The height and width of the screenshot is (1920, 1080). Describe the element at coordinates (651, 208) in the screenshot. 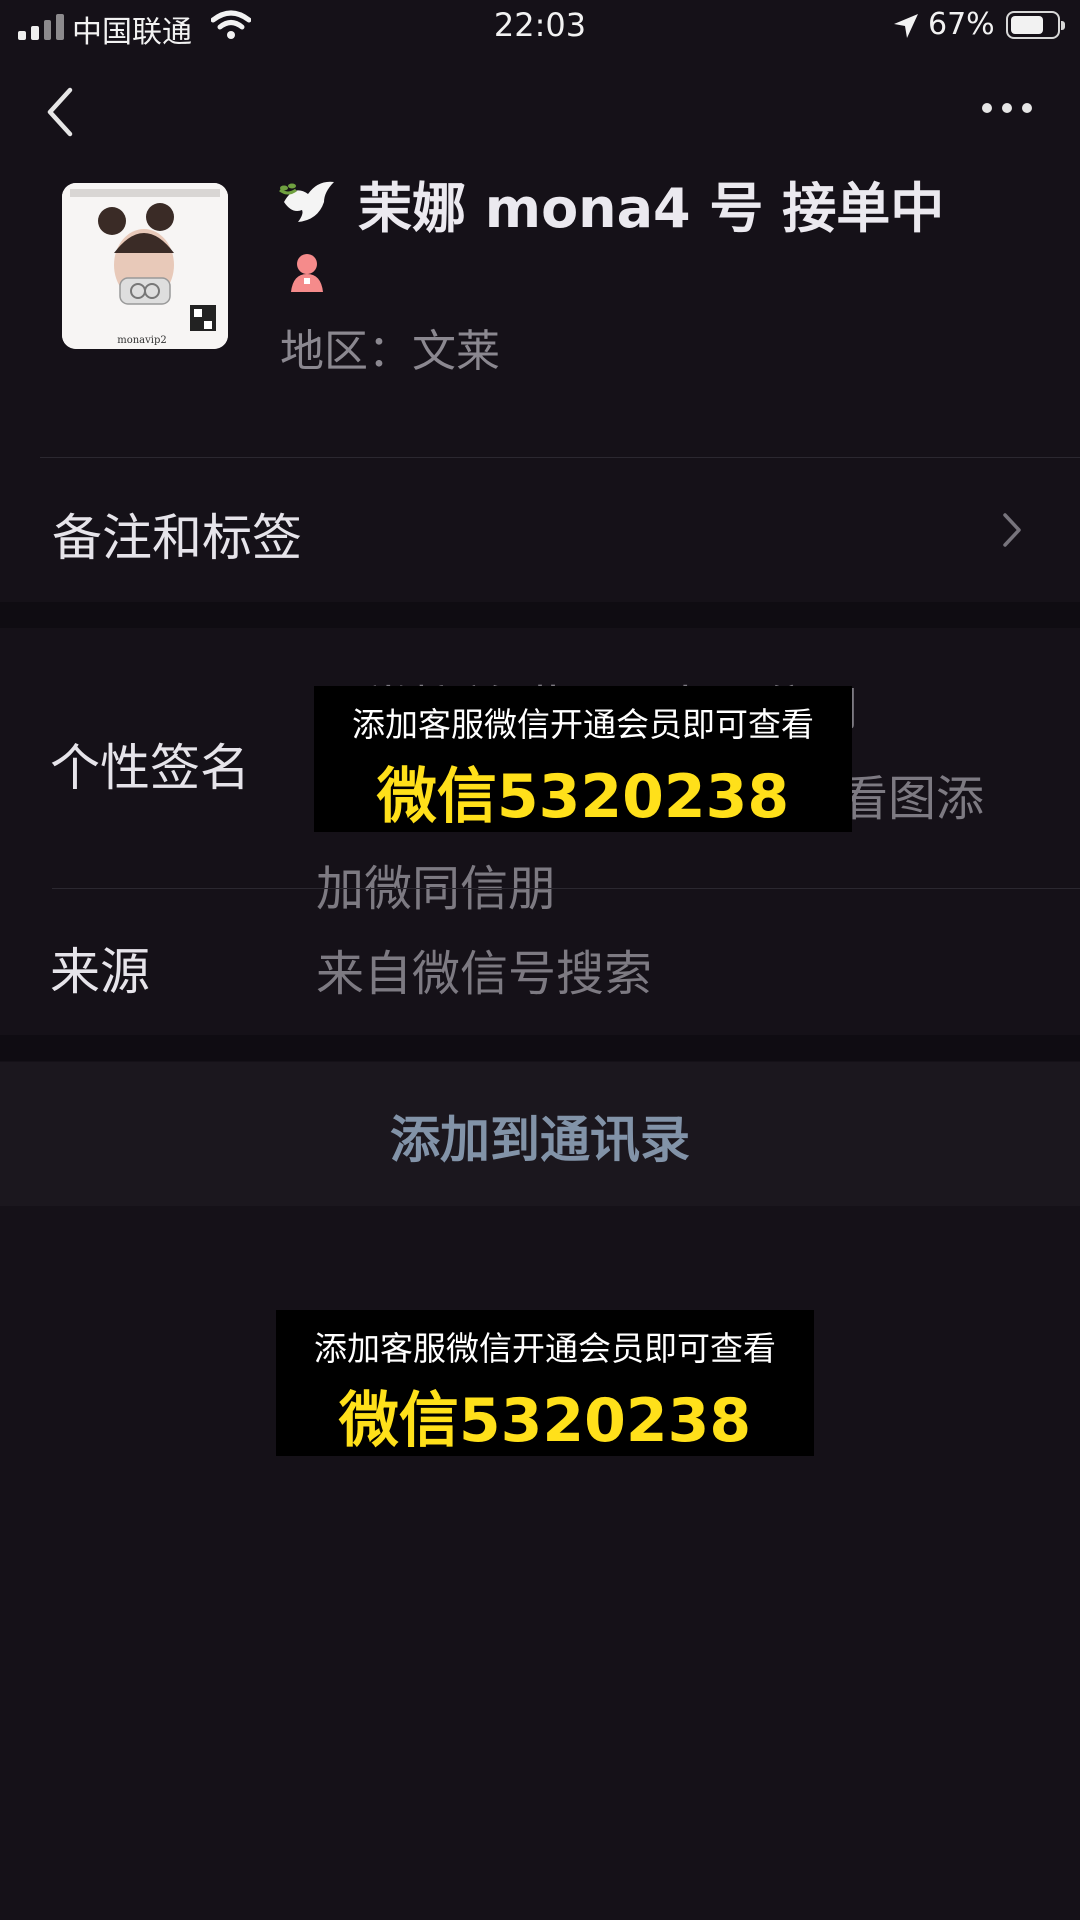

I see `contact-name-text: 茉娜 mona4 号 接单中` at that location.